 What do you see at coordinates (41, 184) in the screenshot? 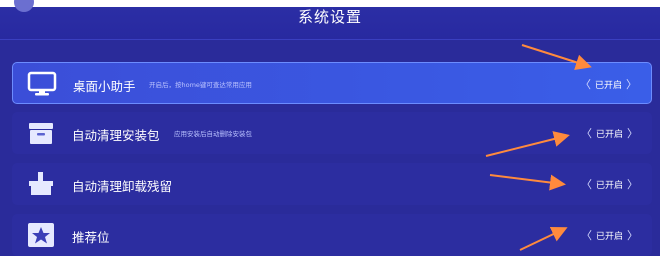
I see `cleanup-icon` at bounding box center [41, 184].